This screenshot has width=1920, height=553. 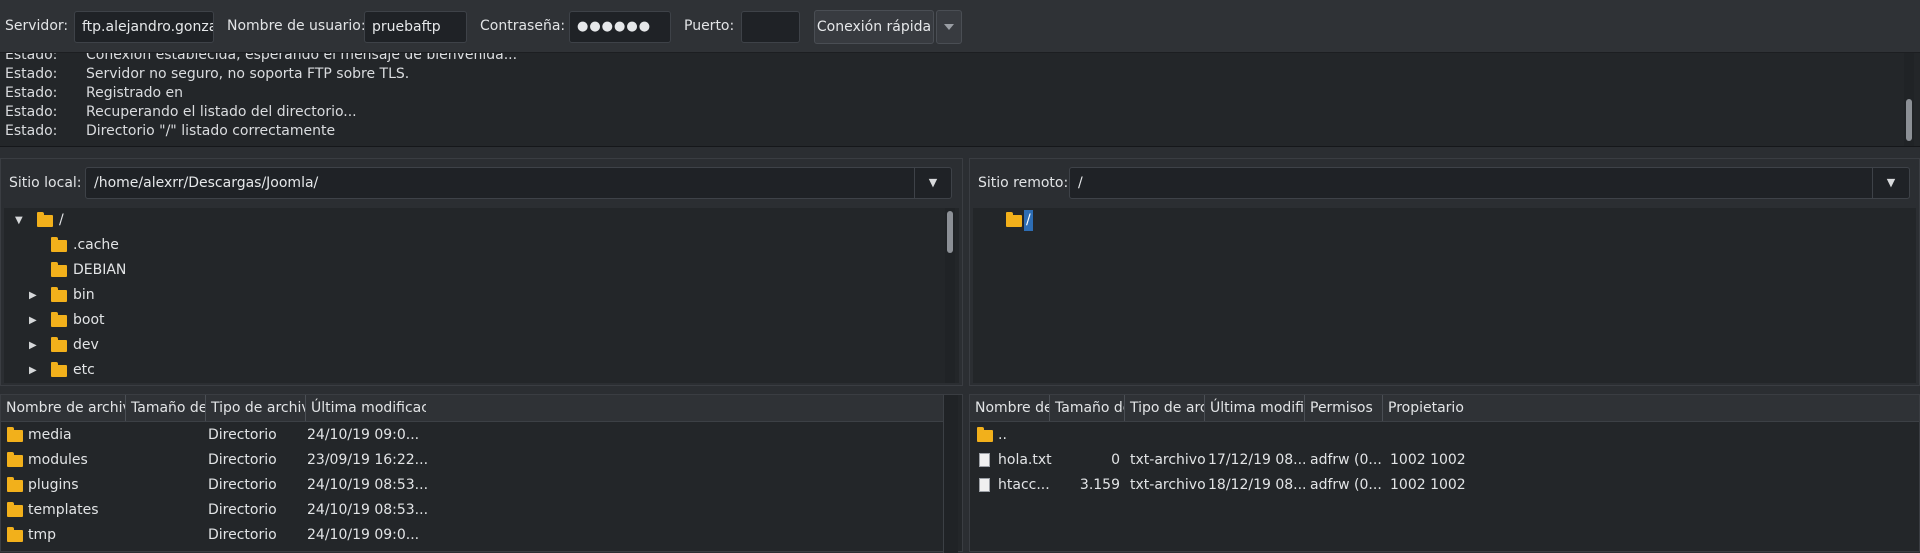 I want to click on quickconnect-dropdown-button, so click(x=949, y=27).